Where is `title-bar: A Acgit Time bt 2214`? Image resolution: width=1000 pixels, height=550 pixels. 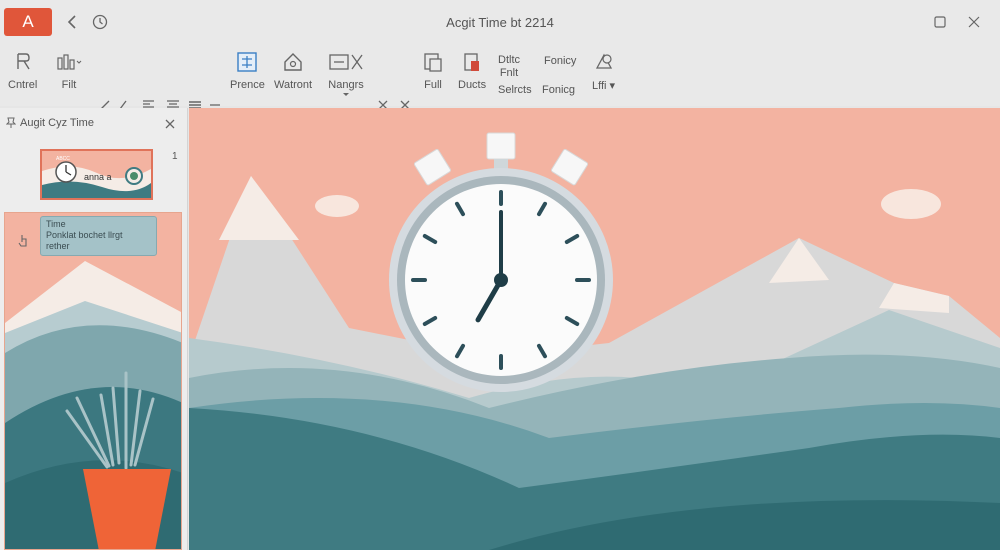 title-bar: A Acgit Time bt 2214 is located at coordinates (500, 22).